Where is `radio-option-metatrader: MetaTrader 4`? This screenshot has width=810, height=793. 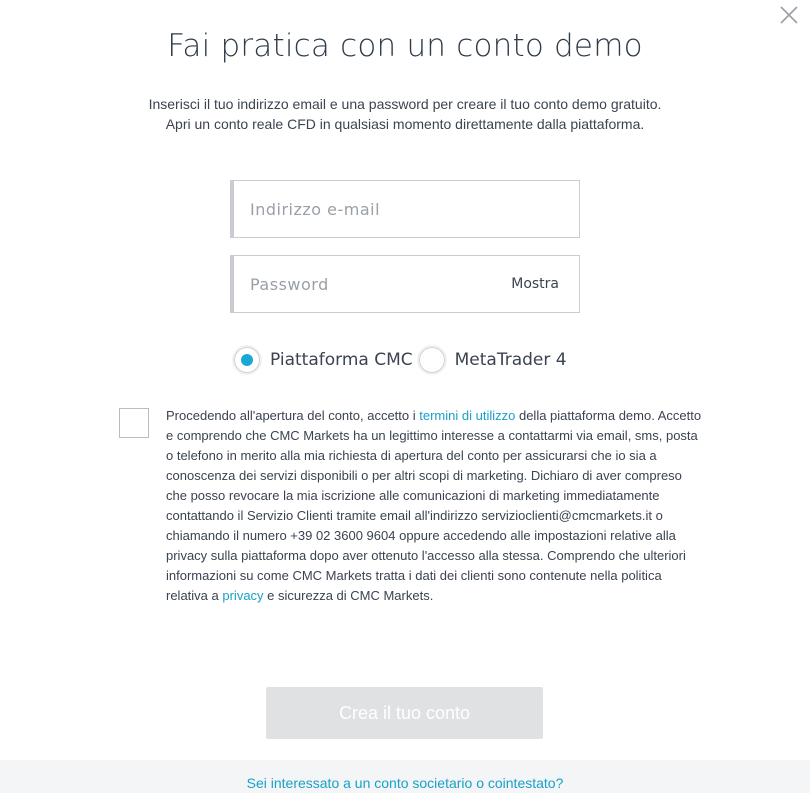 radio-option-metatrader: MetaTrader 4 is located at coordinates (492, 360).